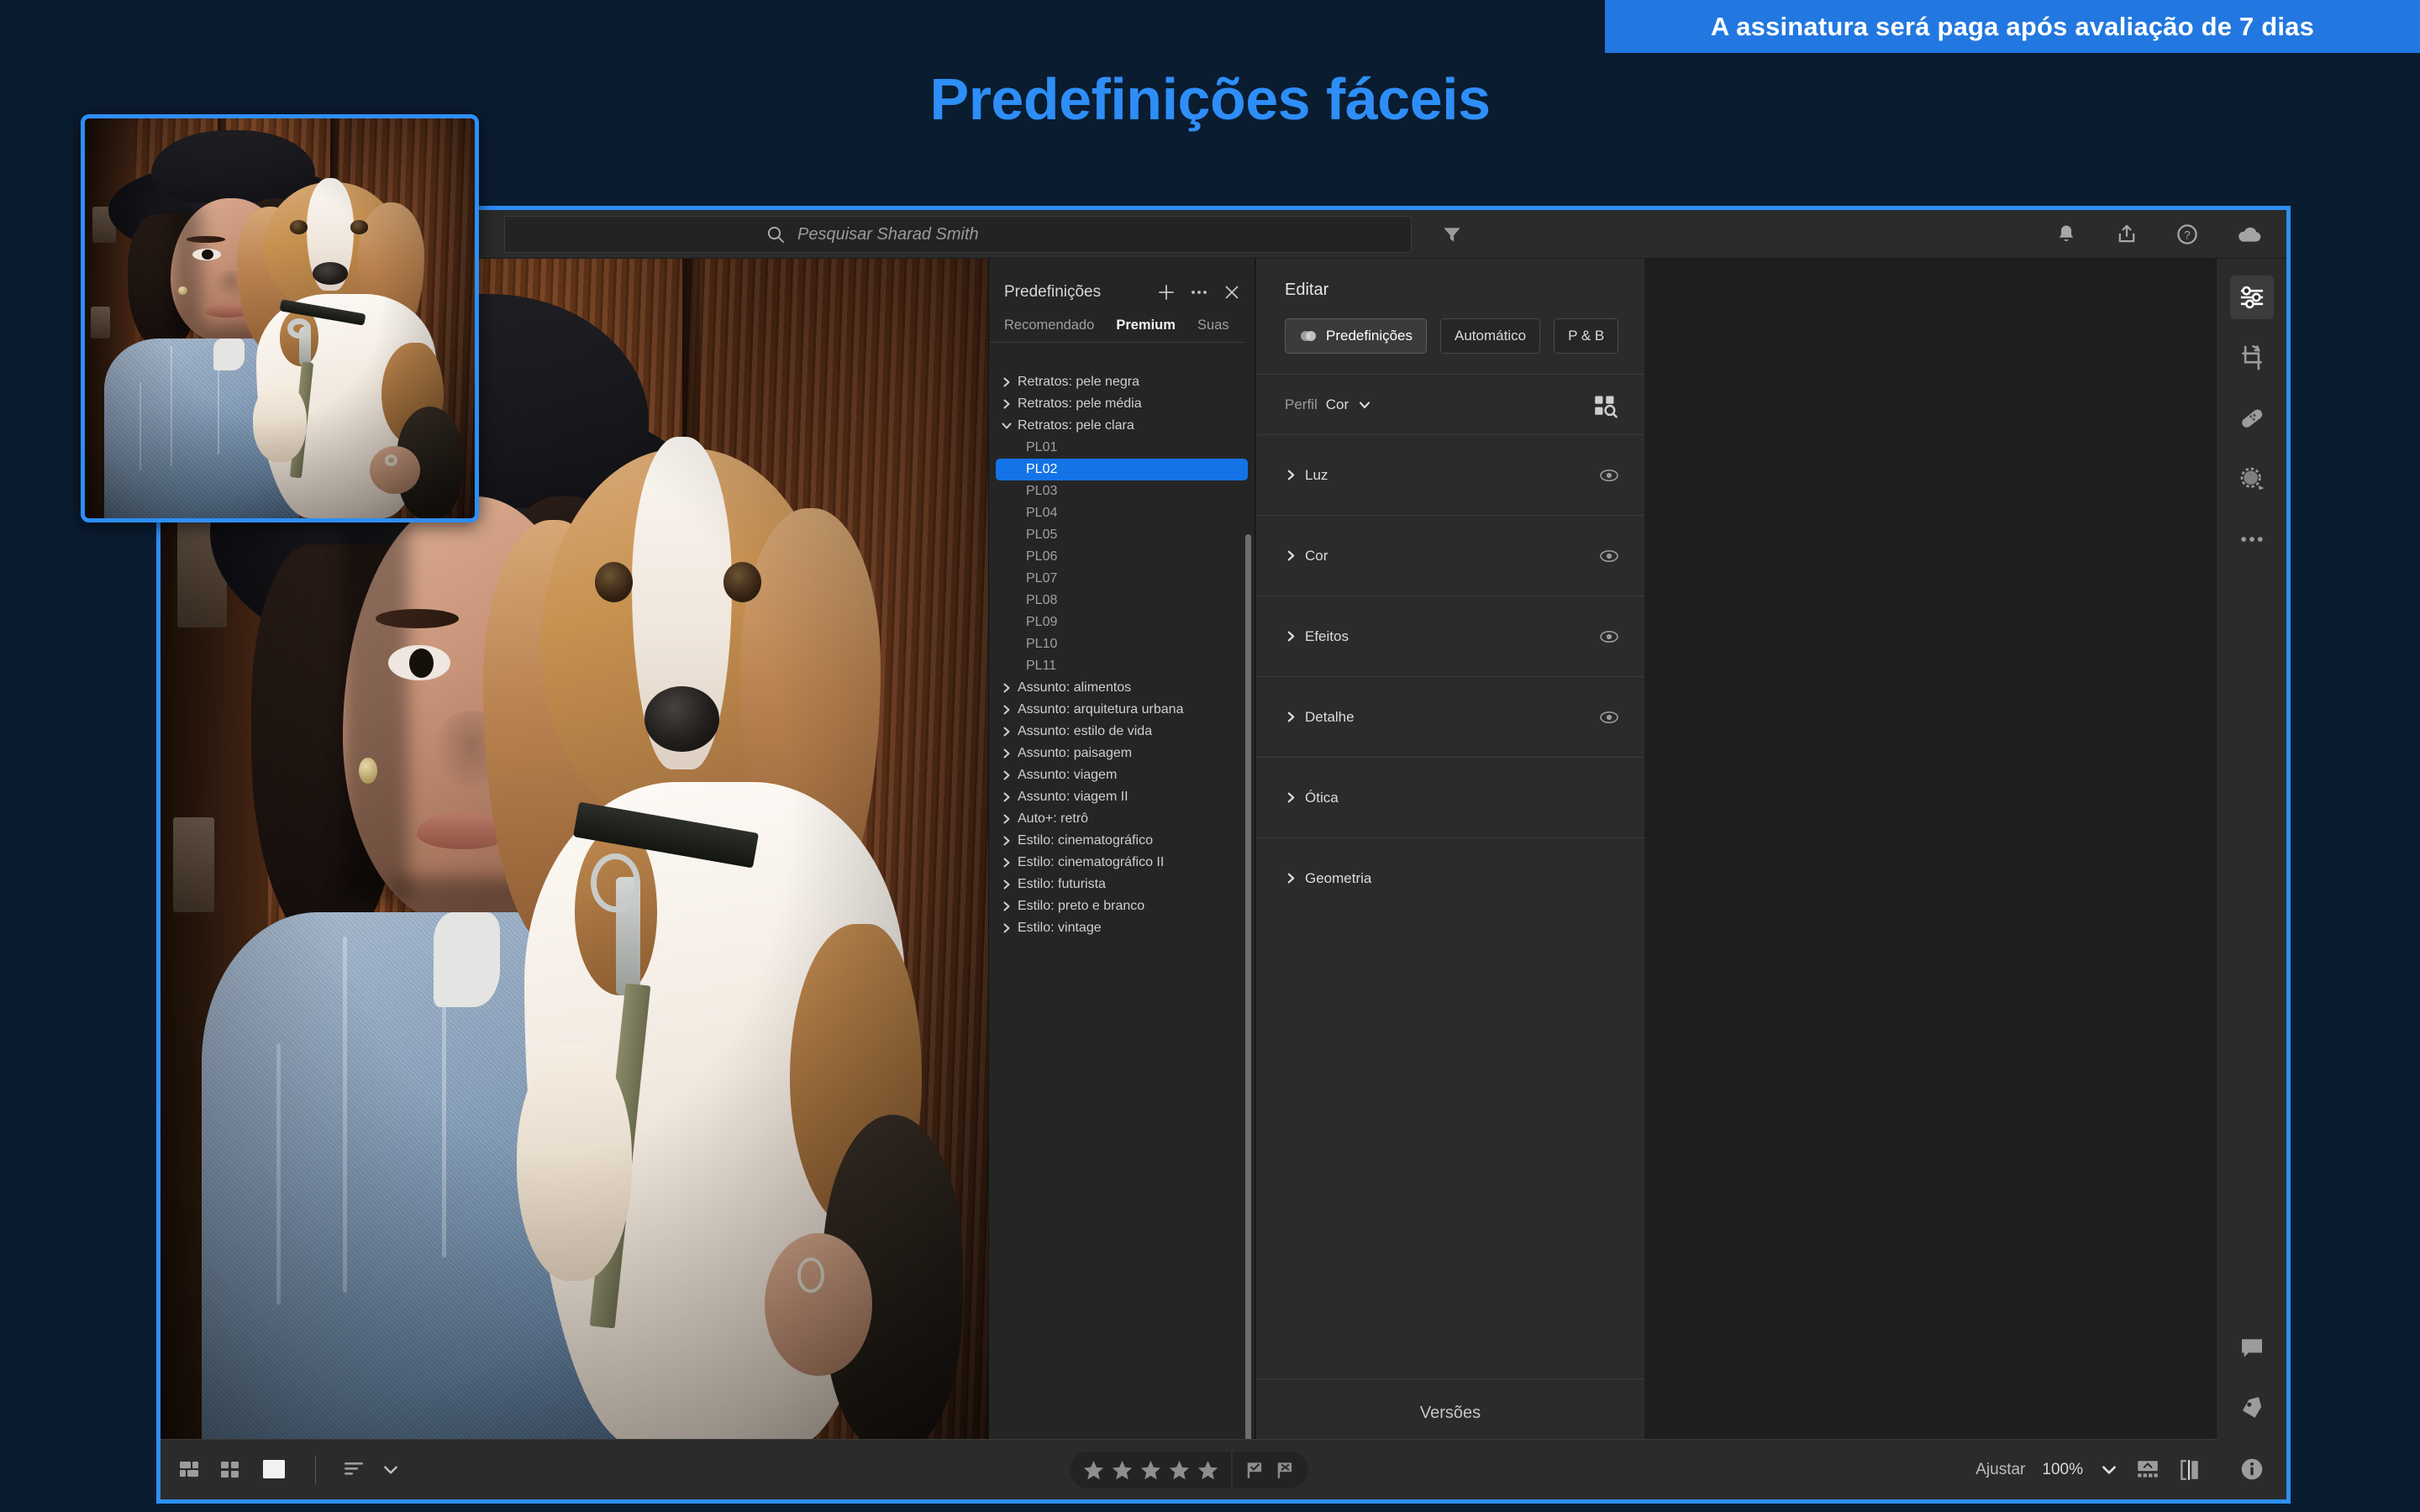  I want to click on comments-icon, so click(2252, 1348).